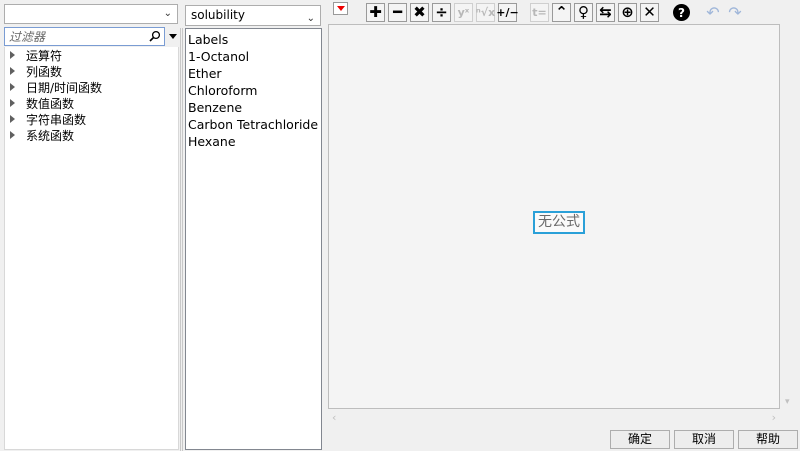  I want to click on root-icon: ⁿ√x, so click(485, 12).